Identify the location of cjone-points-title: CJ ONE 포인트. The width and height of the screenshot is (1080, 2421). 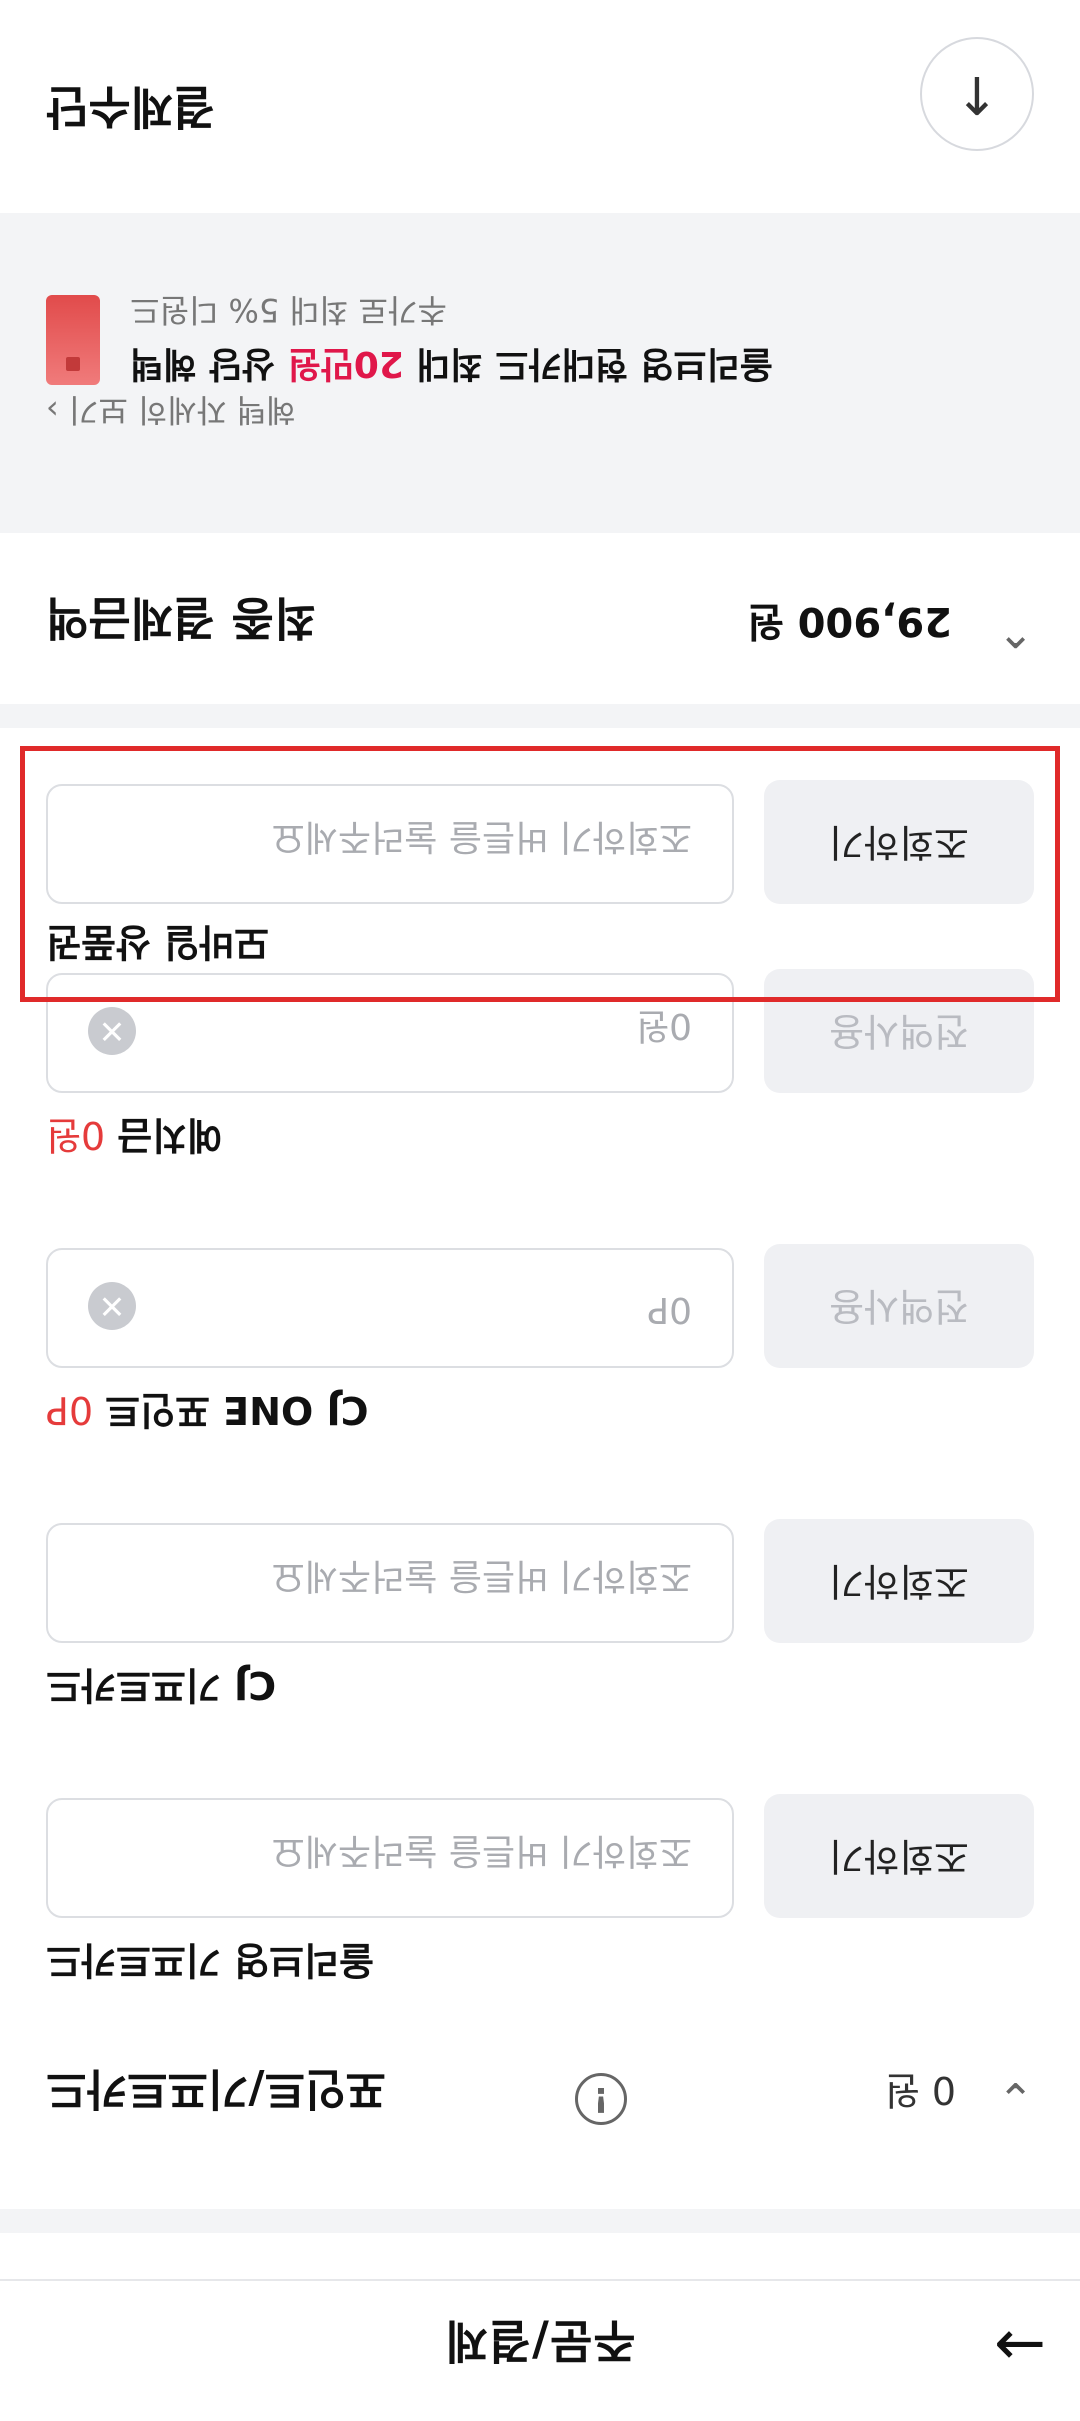
(237, 1410).